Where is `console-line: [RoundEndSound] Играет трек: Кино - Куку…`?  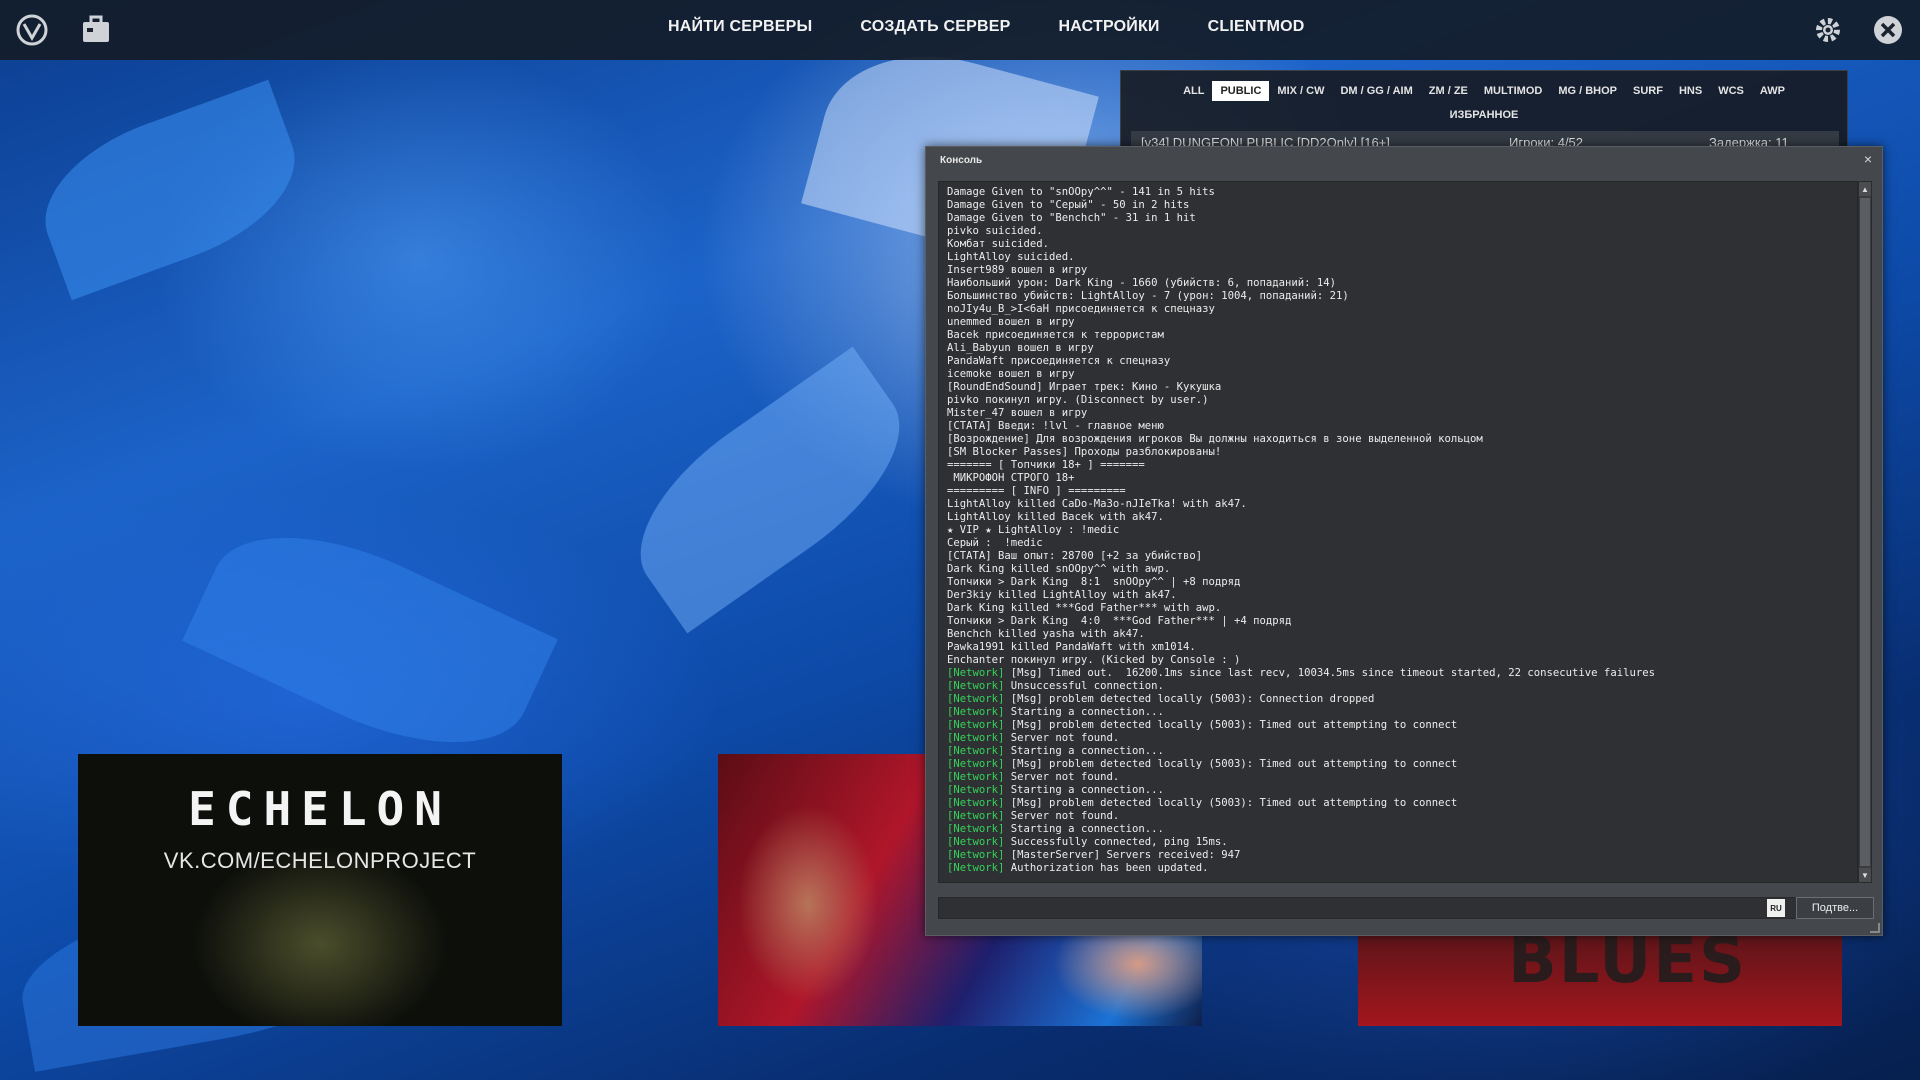
console-line: [RoundEndSound] Играет трек: Кино - Куку… is located at coordinates (1398, 387).